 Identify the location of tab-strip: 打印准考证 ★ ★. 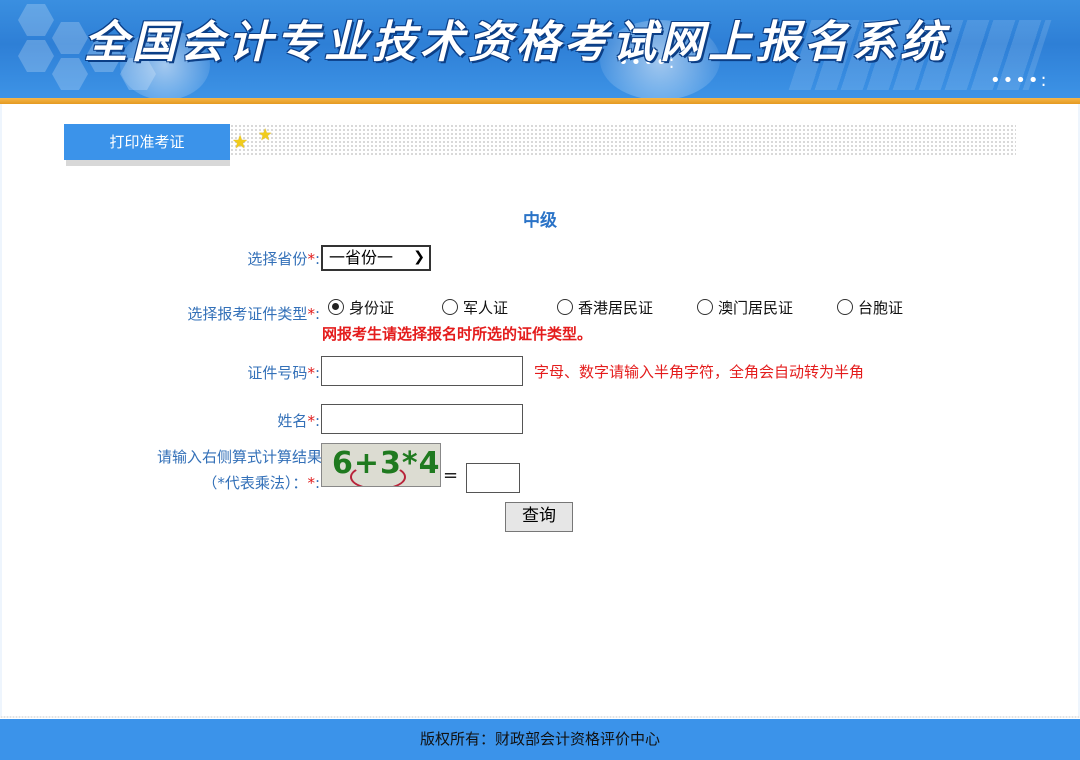
(540, 145).